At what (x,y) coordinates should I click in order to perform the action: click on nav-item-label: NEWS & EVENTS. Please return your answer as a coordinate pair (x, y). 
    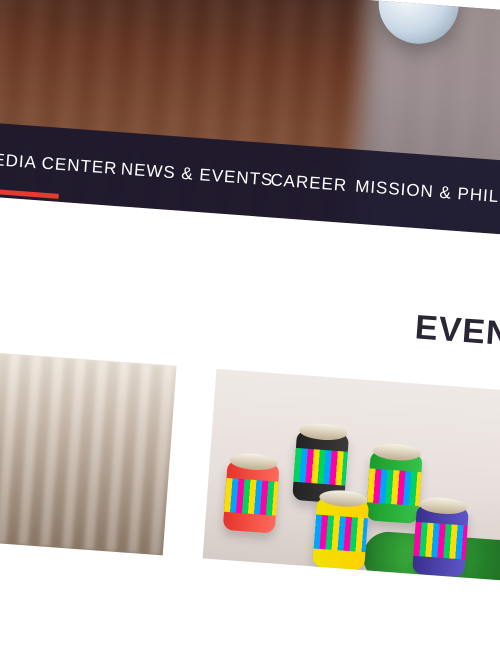
    Looking at the image, I should click on (197, 174).